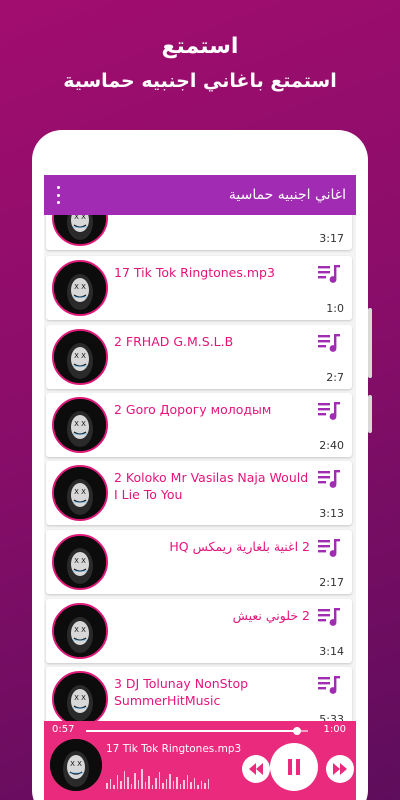 Image resolution: width=400 pixels, height=800 pixels. What do you see at coordinates (331, 238) in the screenshot?
I see `song-duration: 3:17` at bounding box center [331, 238].